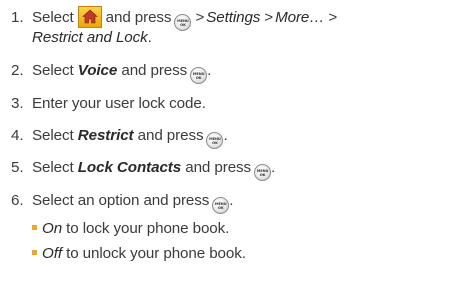 This screenshot has width=451, height=295. Describe the element at coordinates (17, 70) in the screenshot. I see `step-number: 2.` at that location.